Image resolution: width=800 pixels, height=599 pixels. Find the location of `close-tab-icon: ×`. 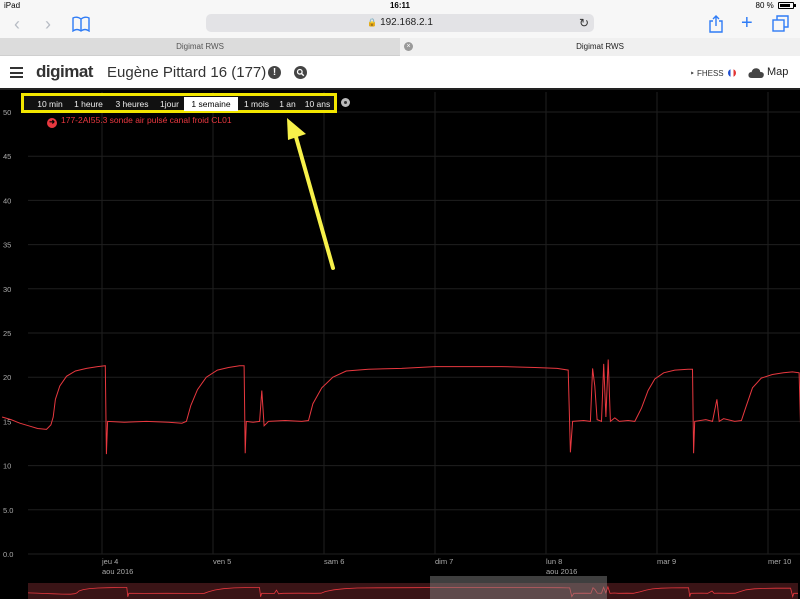

close-tab-icon: × is located at coordinates (408, 46).